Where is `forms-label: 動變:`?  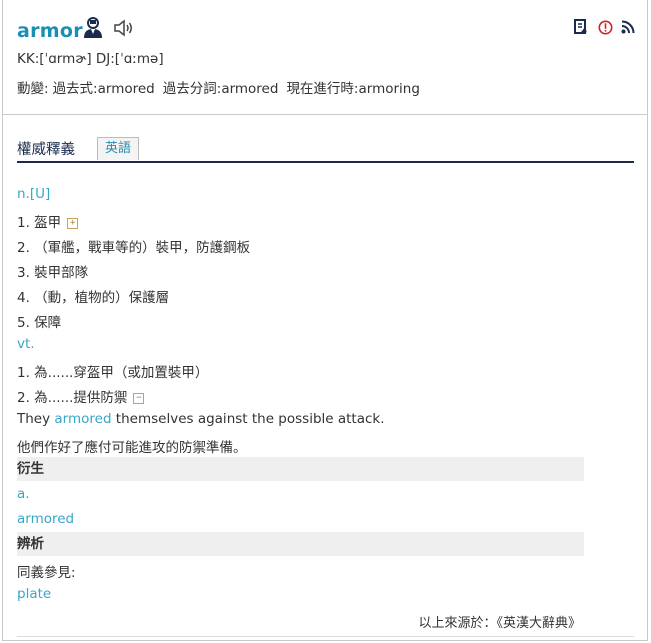
forms-label: 動變: is located at coordinates (33, 89).